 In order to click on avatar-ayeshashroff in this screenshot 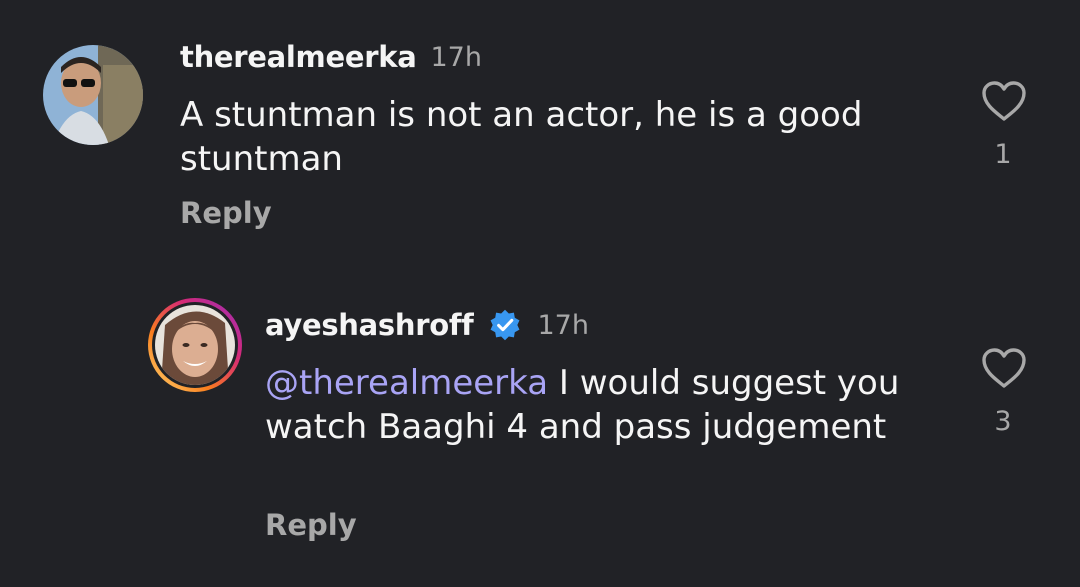, I will do `click(195, 345)`.